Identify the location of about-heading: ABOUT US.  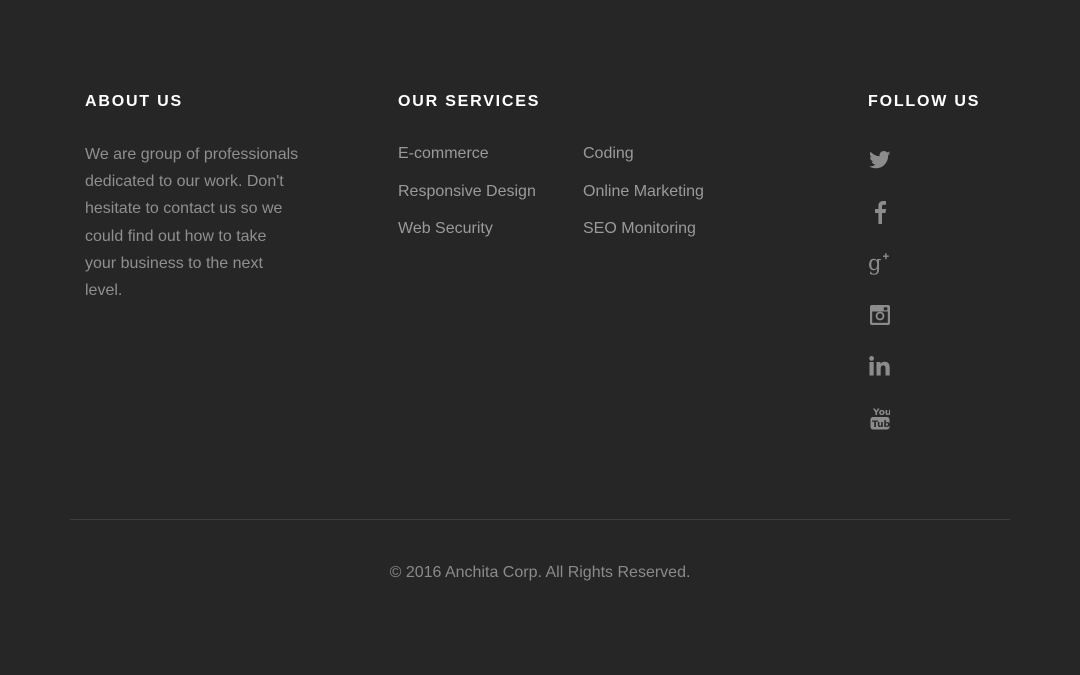
(134, 101).